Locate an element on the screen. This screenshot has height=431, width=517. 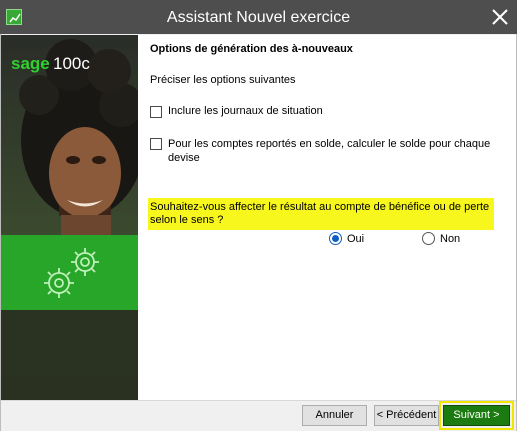
window-title: Assistant Nouvel exercice is located at coordinates (258, 17).